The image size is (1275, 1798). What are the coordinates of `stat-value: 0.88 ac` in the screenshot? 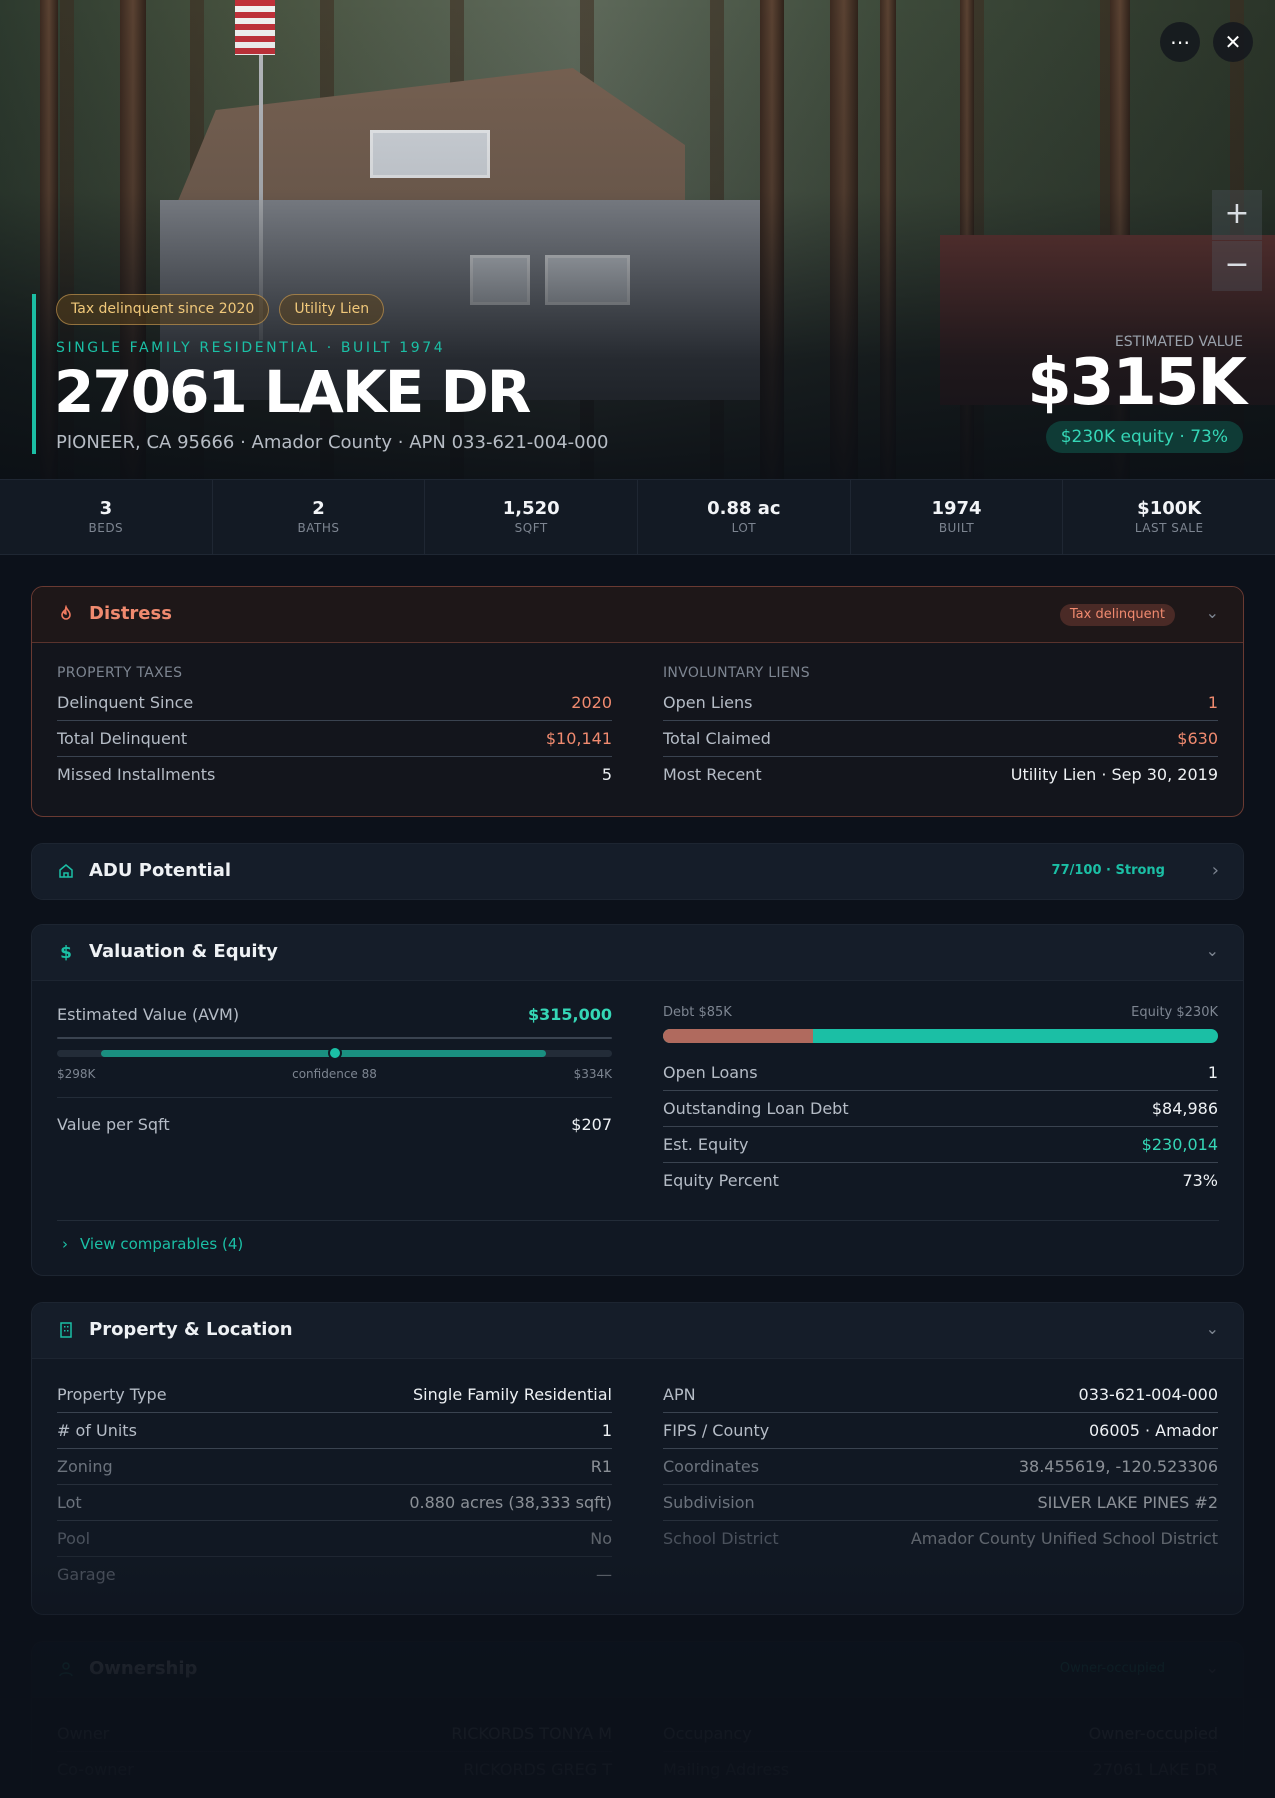 It's located at (744, 508).